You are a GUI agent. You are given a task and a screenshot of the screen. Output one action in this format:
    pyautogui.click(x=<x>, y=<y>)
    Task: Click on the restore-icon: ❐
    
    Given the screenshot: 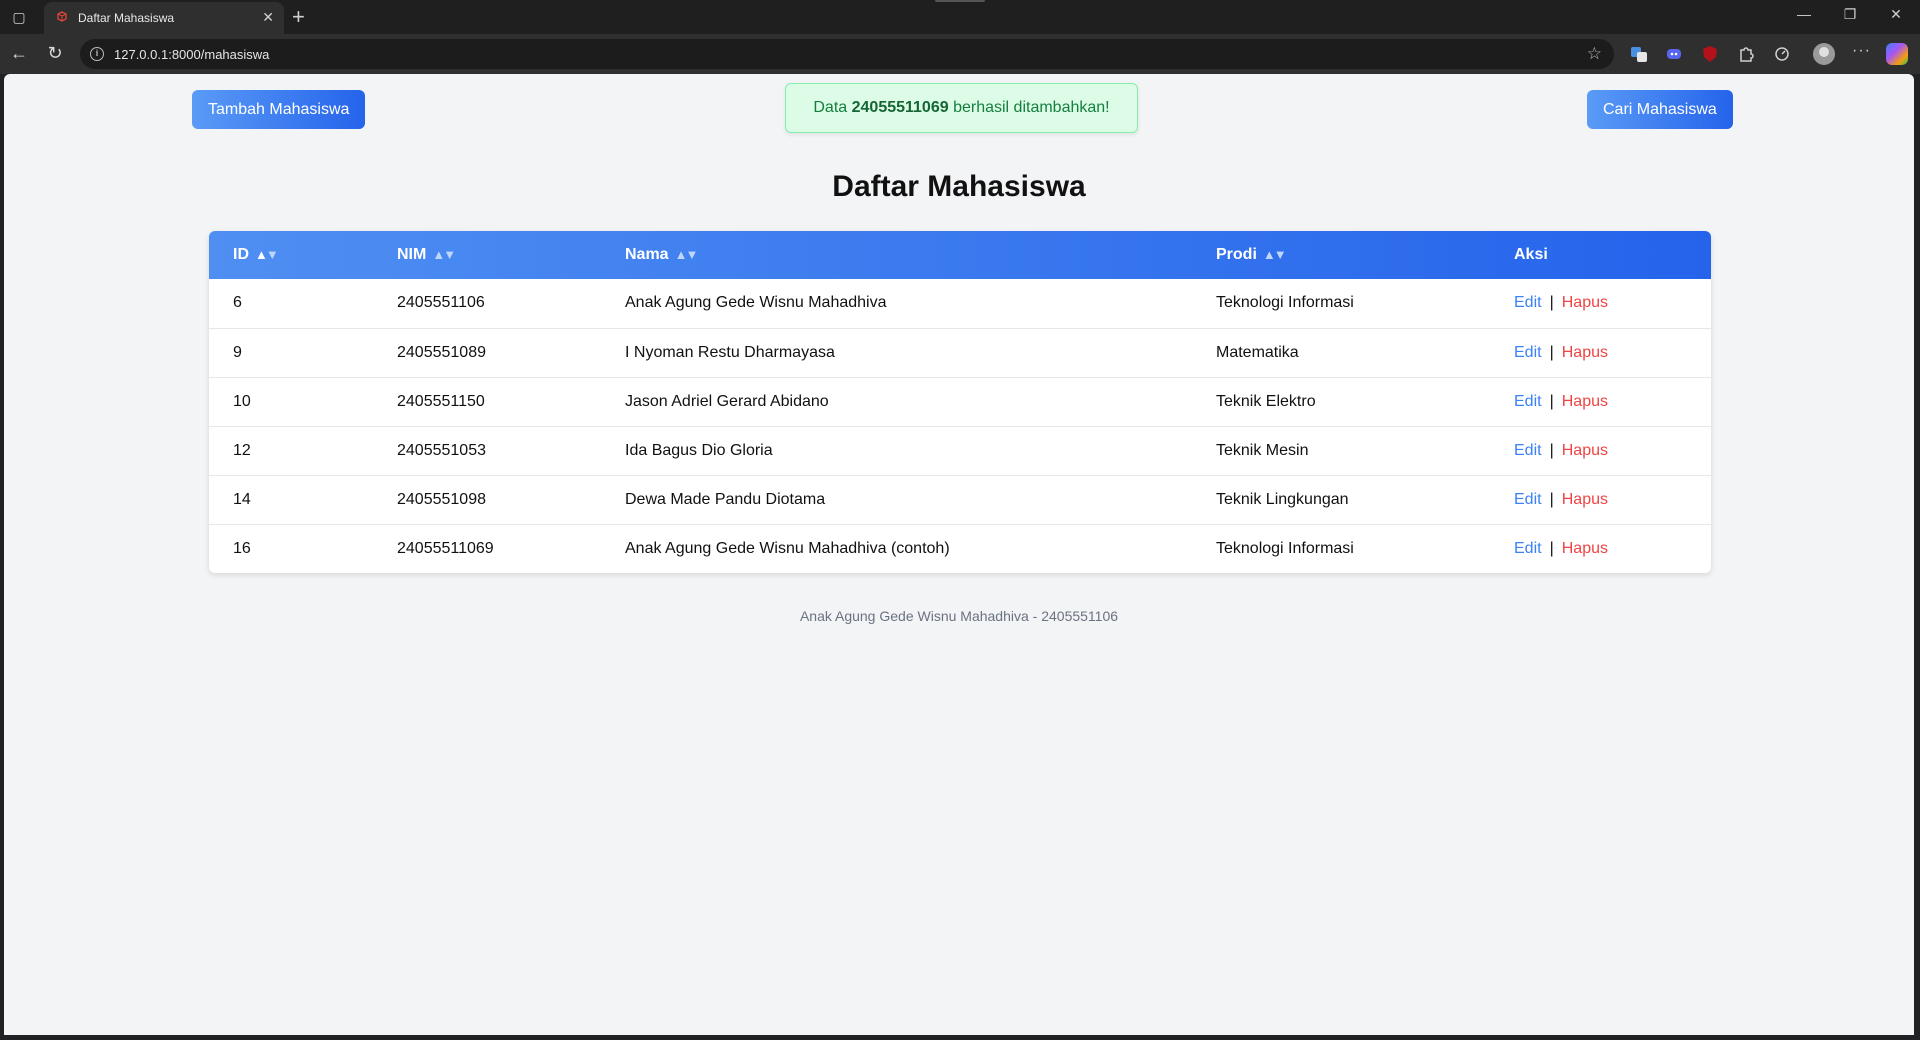 What is the action you would take?
    pyautogui.click(x=1850, y=14)
    